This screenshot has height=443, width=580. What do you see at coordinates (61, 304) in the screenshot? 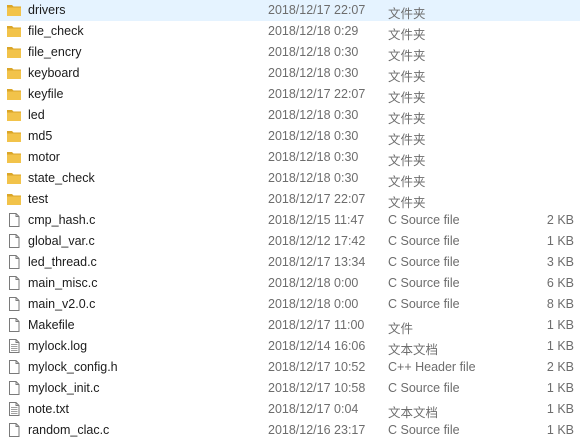
I see `item-name: main_v2.0.c` at bounding box center [61, 304].